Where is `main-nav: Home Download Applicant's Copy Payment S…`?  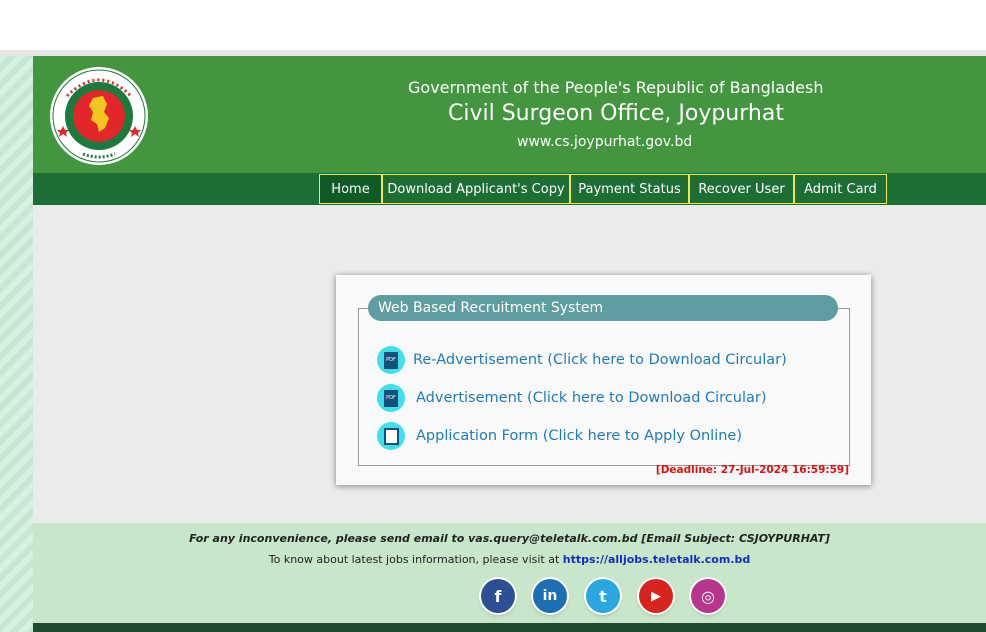 main-nav: Home Download Applicant's Copy Payment S… is located at coordinates (509, 189).